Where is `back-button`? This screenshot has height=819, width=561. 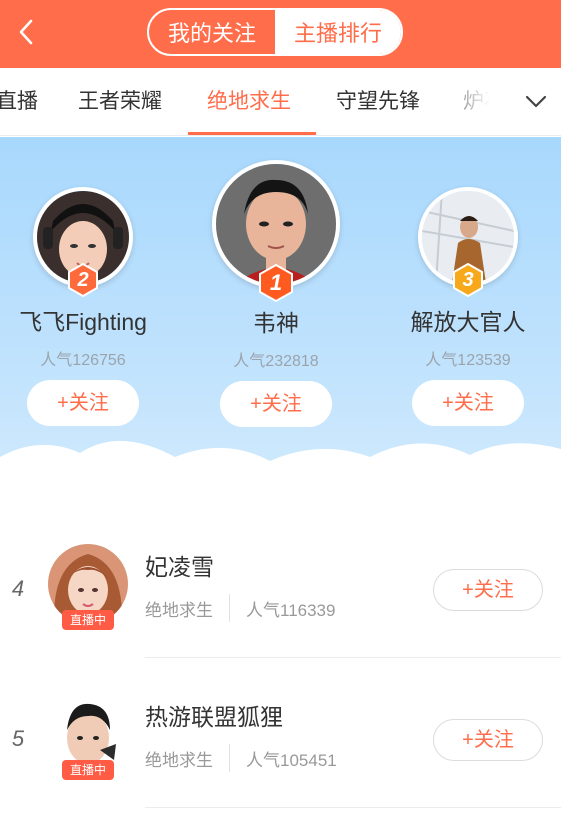
back-button is located at coordinates (28, 32).